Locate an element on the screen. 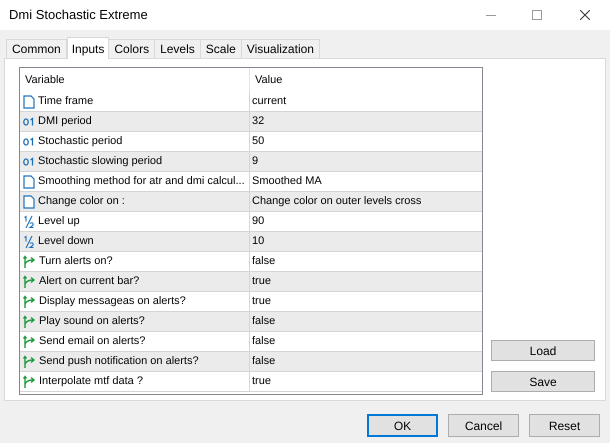 Image resolution: width=610 pixels, height=443 pixels. variable-name: Level up is located at coordinates (59, 222).